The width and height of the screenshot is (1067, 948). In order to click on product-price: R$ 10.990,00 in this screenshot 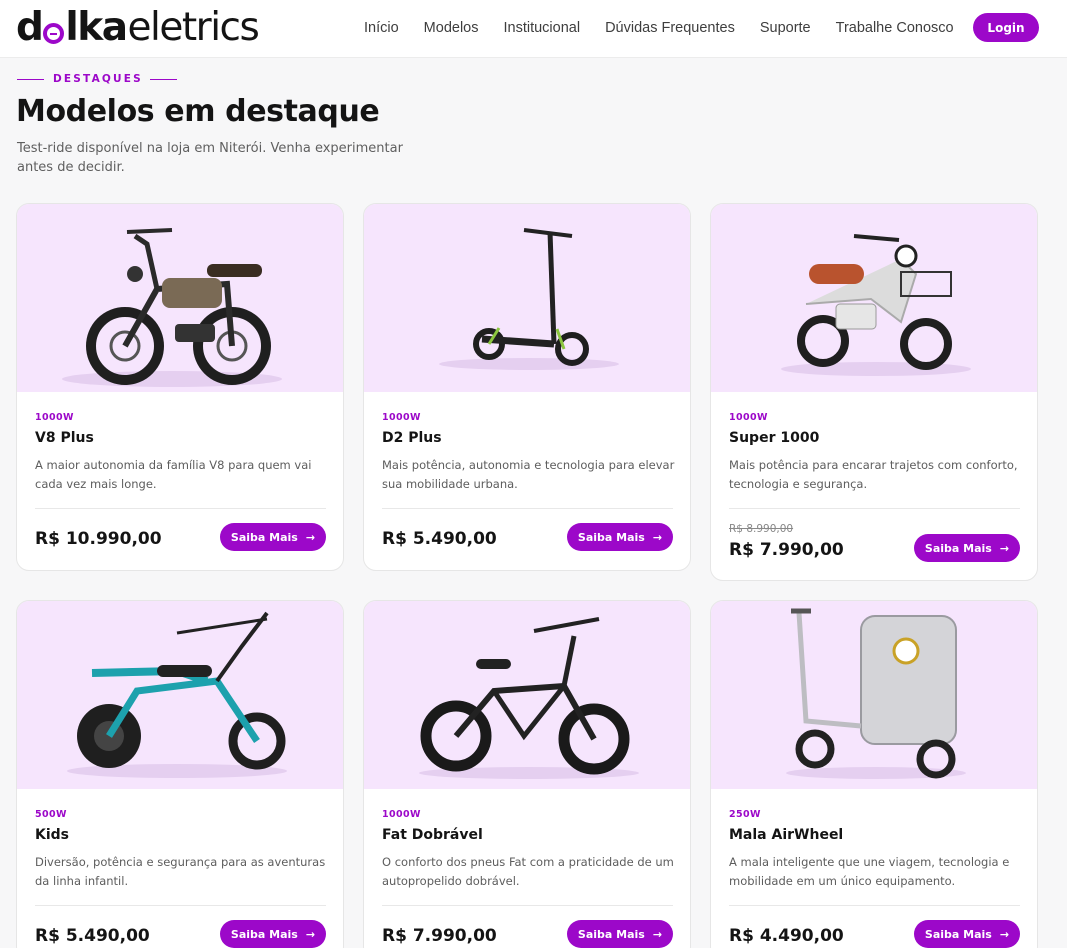, I will do `click(98, 539)`.